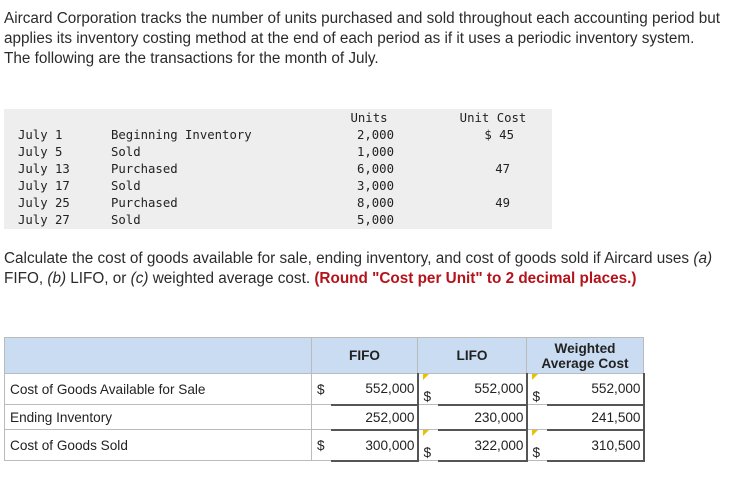 The image size is (730, 497). I want to click on row-label: Cost of Goods Available for Sale, so click(158, 389).